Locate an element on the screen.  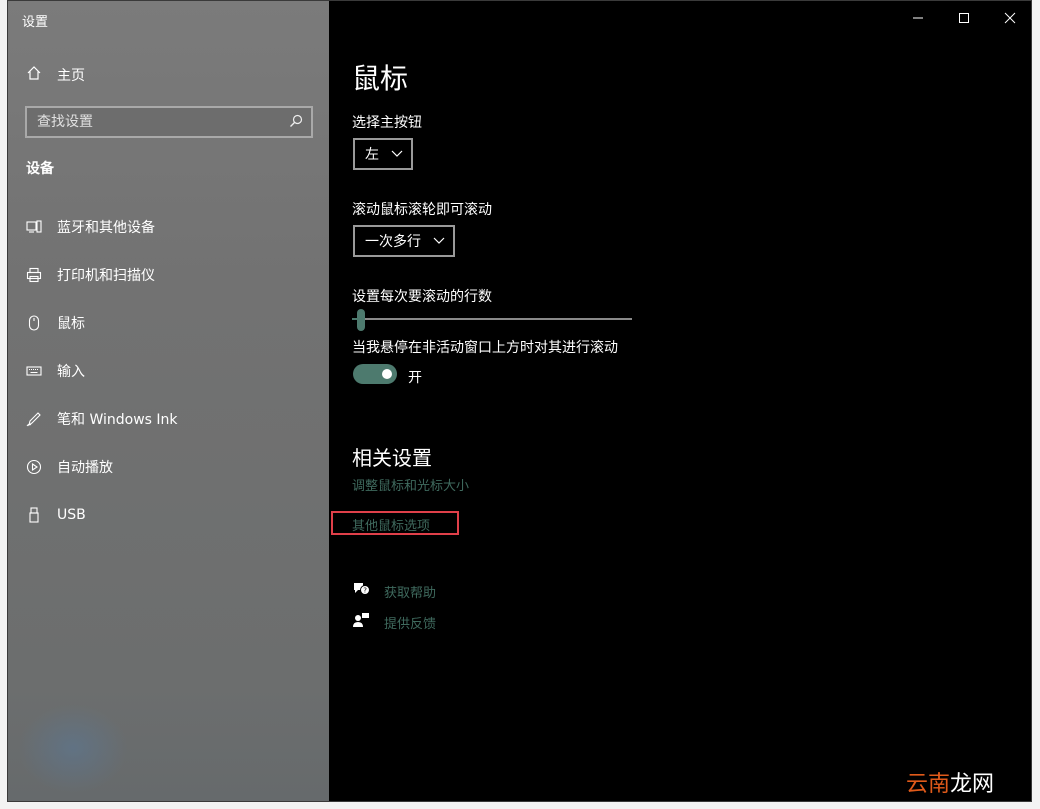
get-help-link: ? 获取帮助 is located at coordinates (394, 591).